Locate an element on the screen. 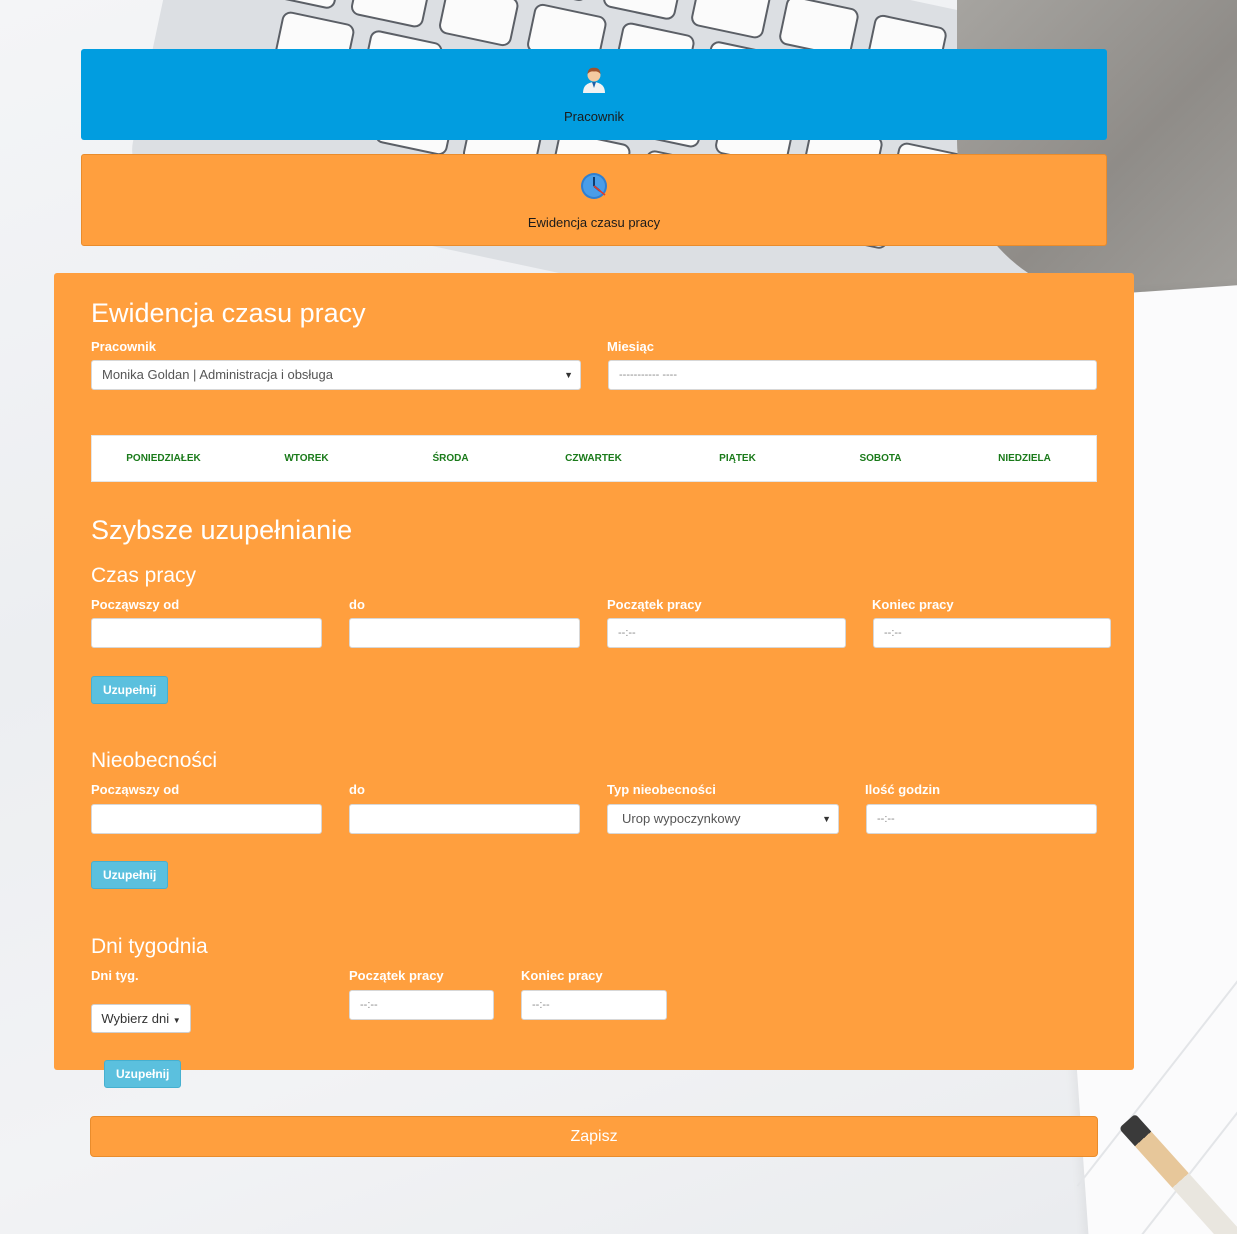 The width and height of the screenshot is (1237, 1234). weekdays-start-label: Początek pracy is located at coordinates (396, 975).